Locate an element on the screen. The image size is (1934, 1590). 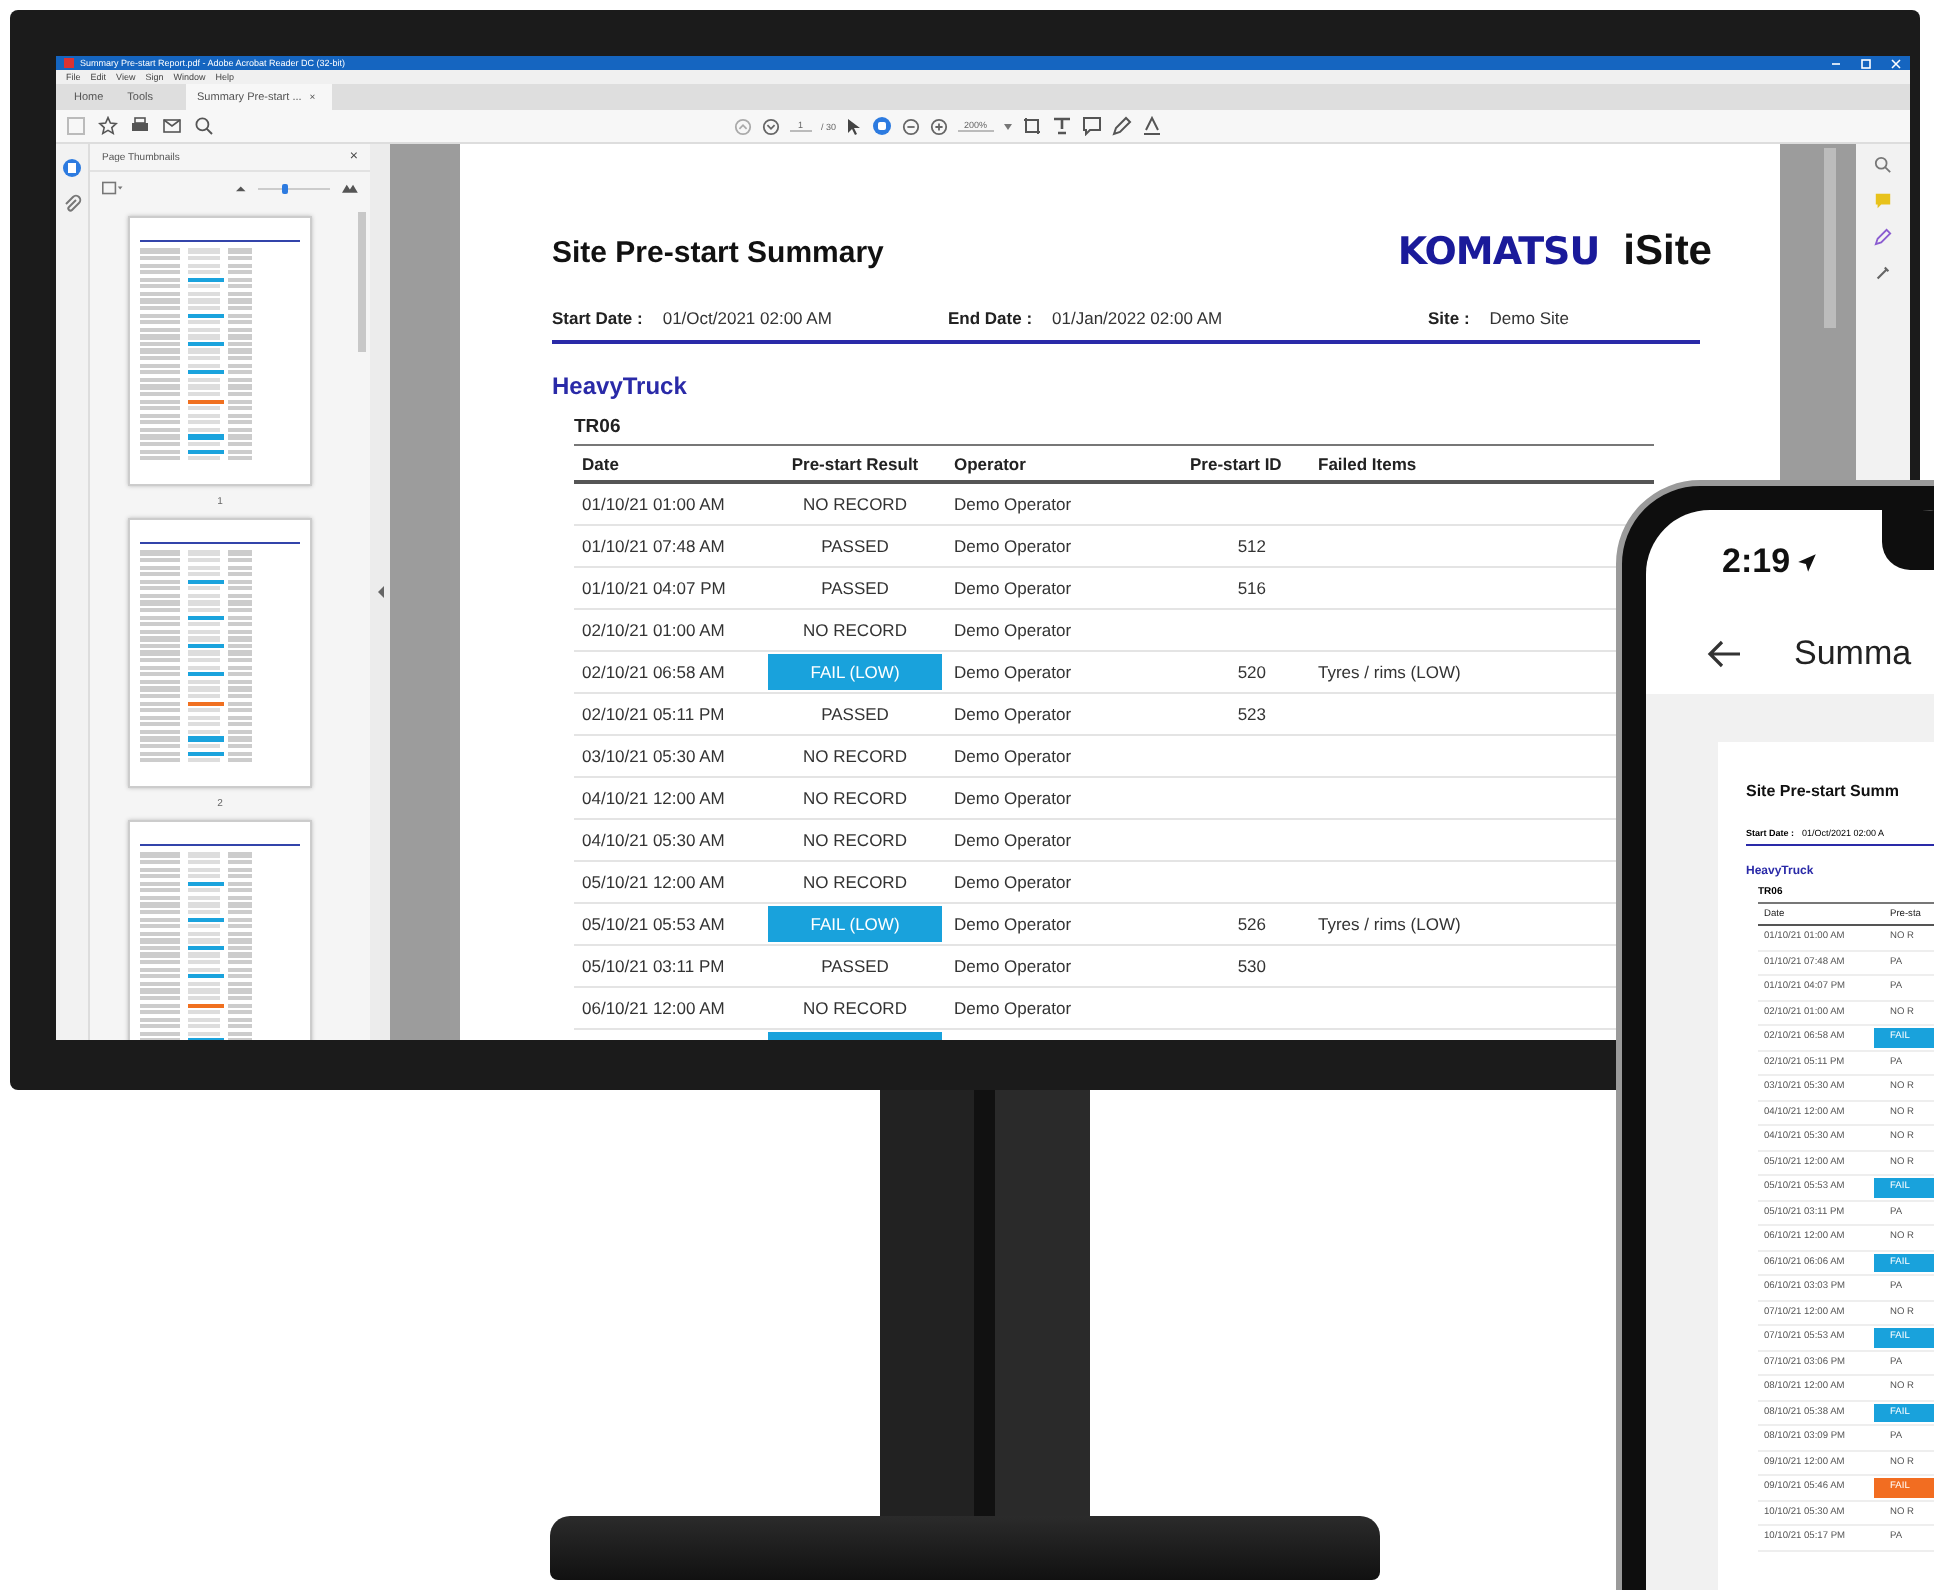
pen-icon is located at coordinates (1121, 126).